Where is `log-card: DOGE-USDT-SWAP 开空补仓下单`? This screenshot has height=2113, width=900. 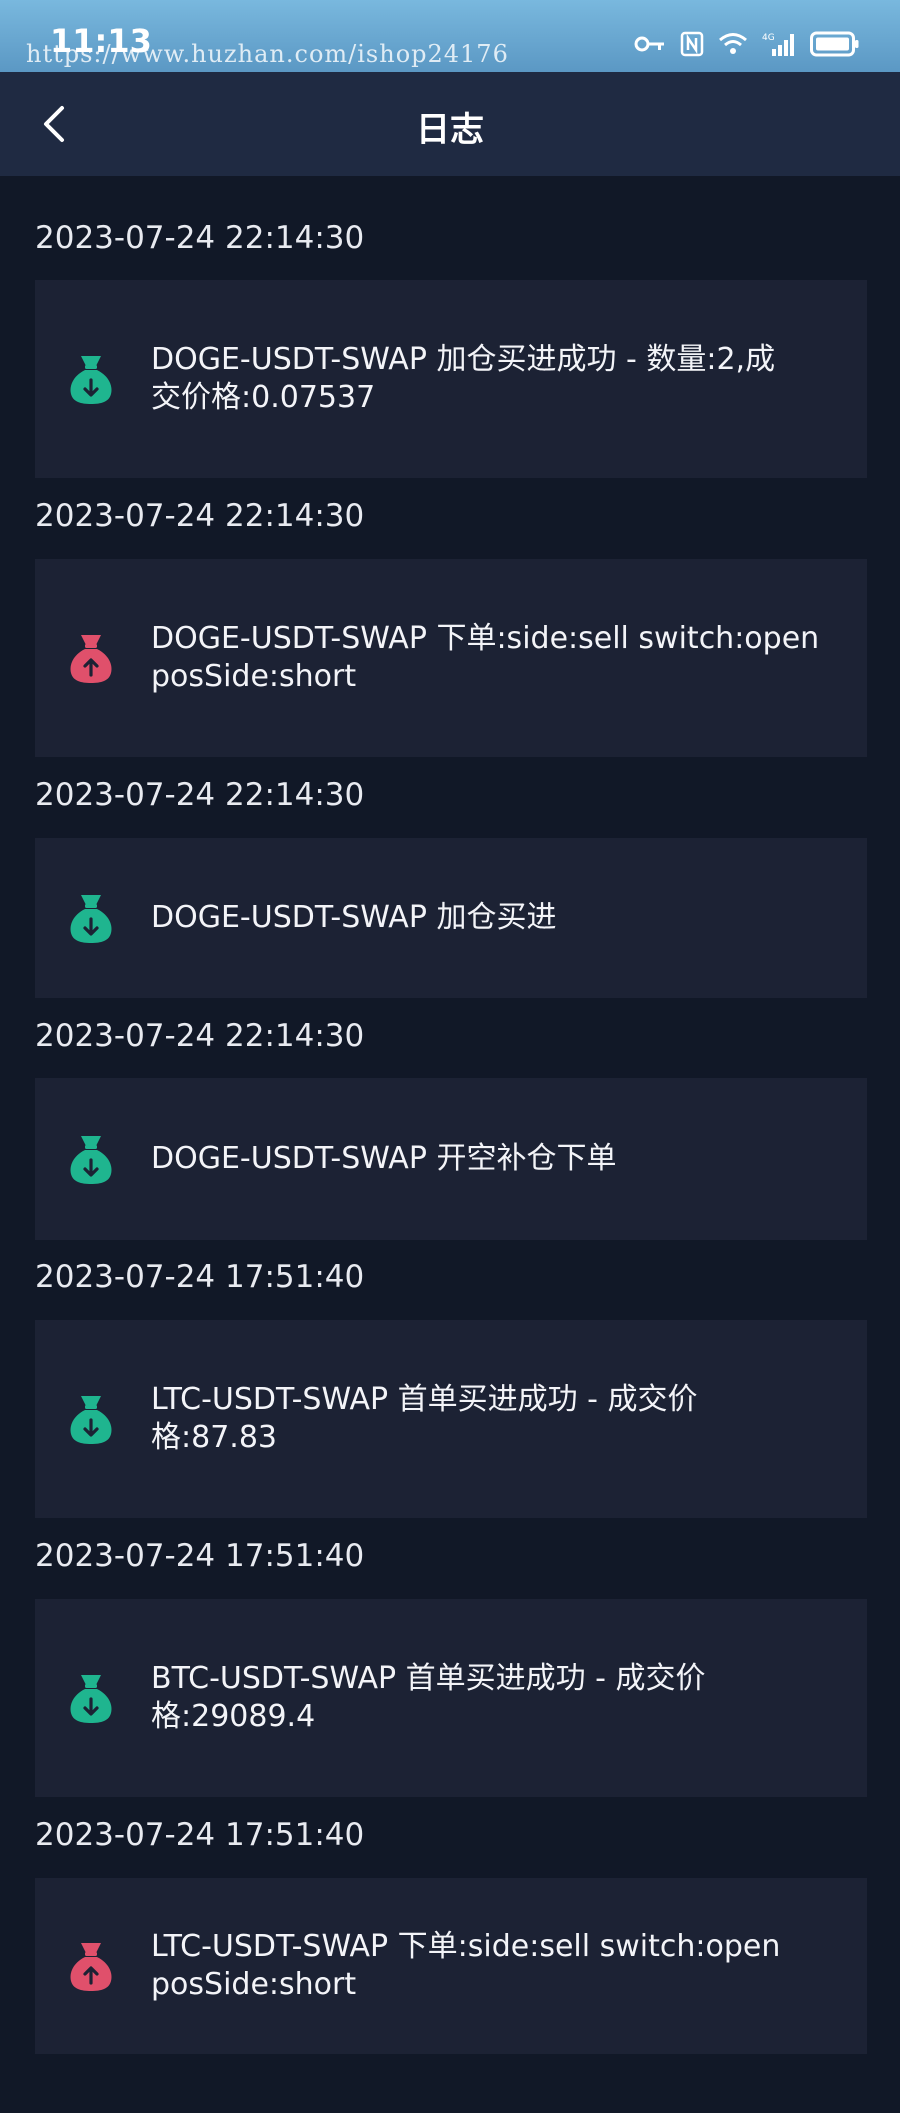
log-card: DOGE-USDT-SWAP 开空补仓下单 is located at coordinates (451, 1159).